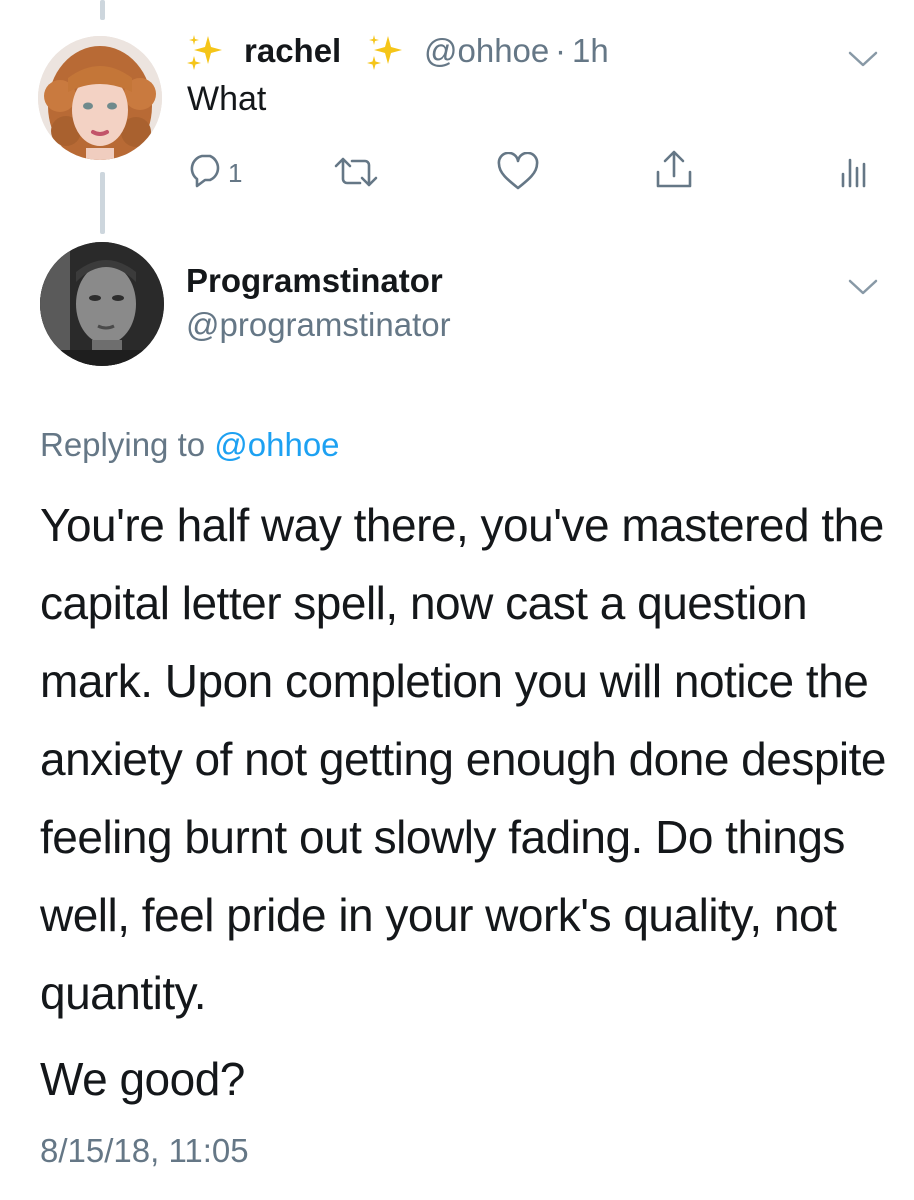 The width and height of the screenshot is (914, 1200). Describe the element at coordinates (227, 99) in the screenshot. I see `parent-tweet-text: What` at that location.